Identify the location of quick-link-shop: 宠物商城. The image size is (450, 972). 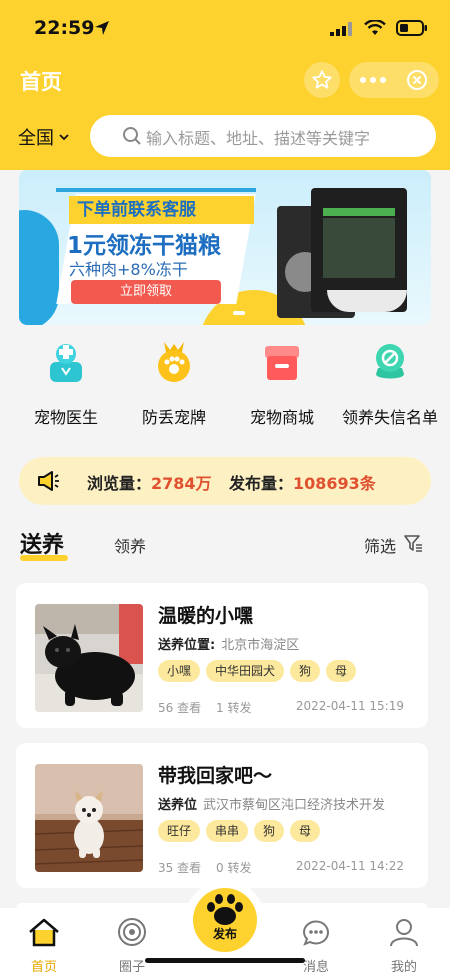
(282, 384).